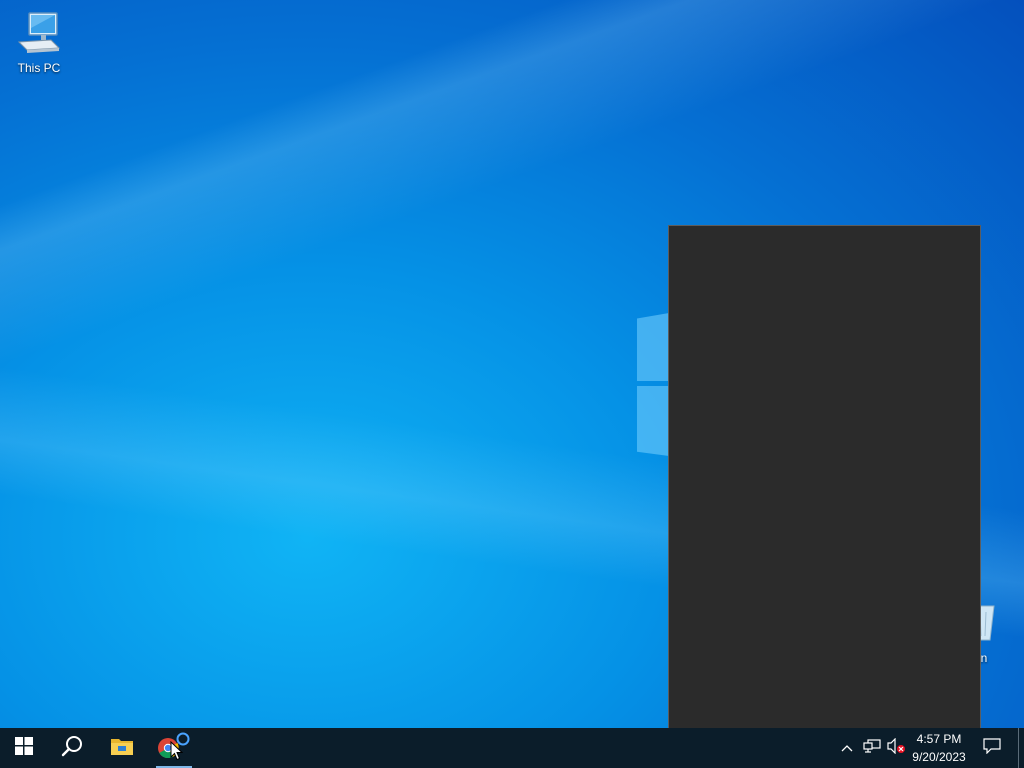 The image size is (1024, 768). I want to click on clock: 4:57 PM 9/20/2023, so click(939, 748).